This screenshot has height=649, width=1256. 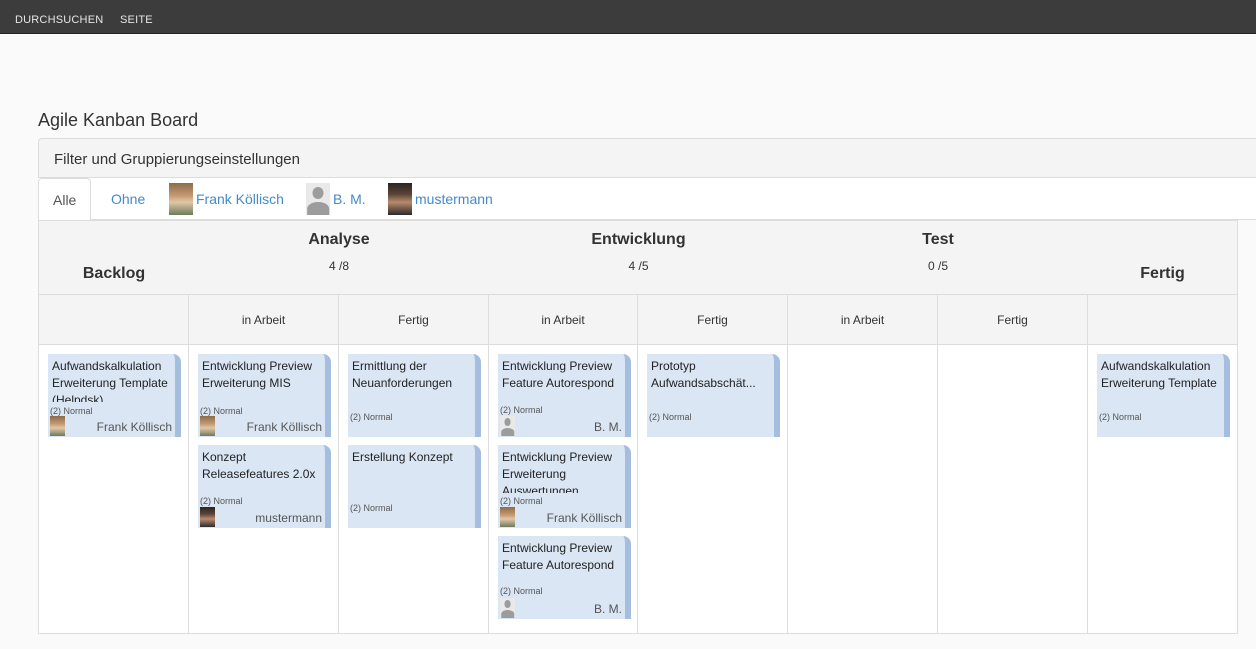 What do you see at coordinates (713, 395) in the screenshot?
I see `kanban-card: Prototyp Aufwandsabschät... (2) Normal` at bounding box center [713, 395].